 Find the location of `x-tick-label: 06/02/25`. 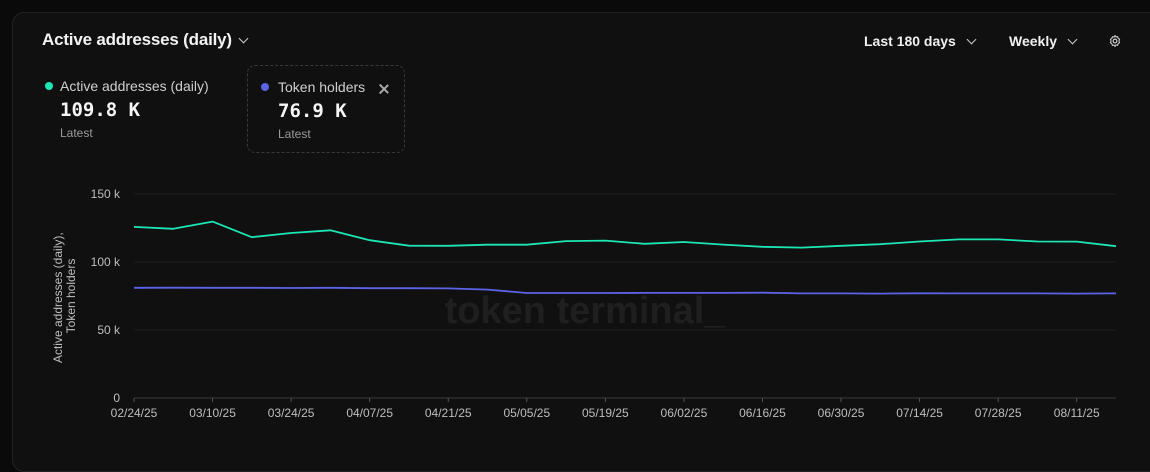

x-tick-label: 06/02/25 is located at coordinates (684, 413).